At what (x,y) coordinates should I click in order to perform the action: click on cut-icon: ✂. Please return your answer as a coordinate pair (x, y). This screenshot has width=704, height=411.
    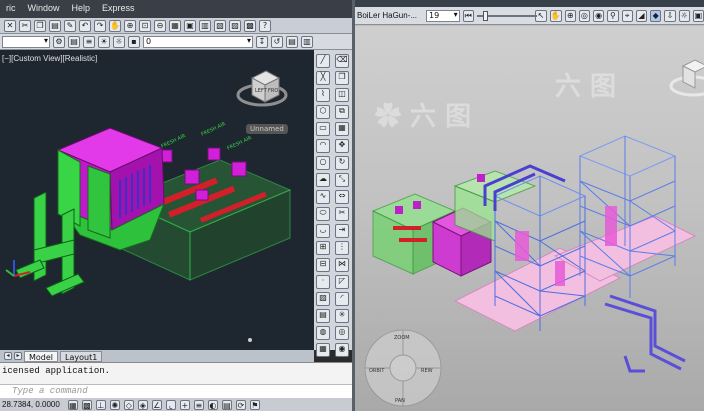
    Looking at the image, I should click on (25, 25).